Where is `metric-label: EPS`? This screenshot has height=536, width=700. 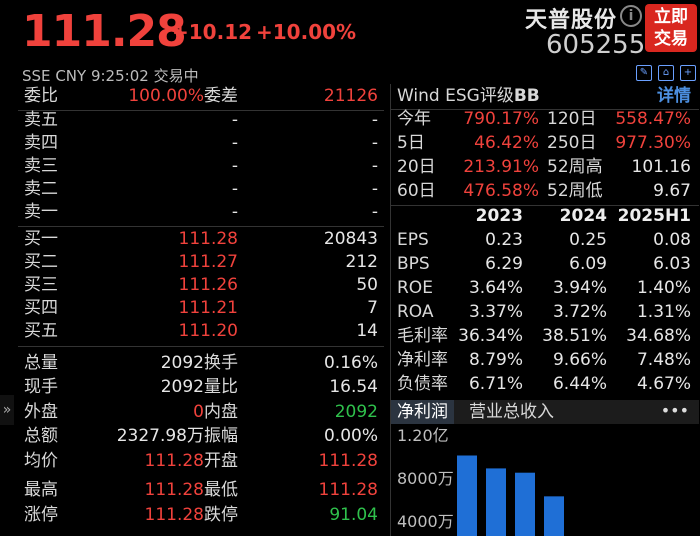 metric-label: EPS is located at coordinates (413, 240).